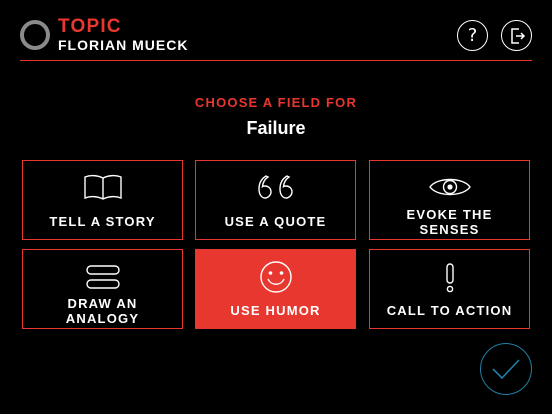 The width and height of the screenshot is (552, 414). I want to click on quote-icon, so click(275, 187).